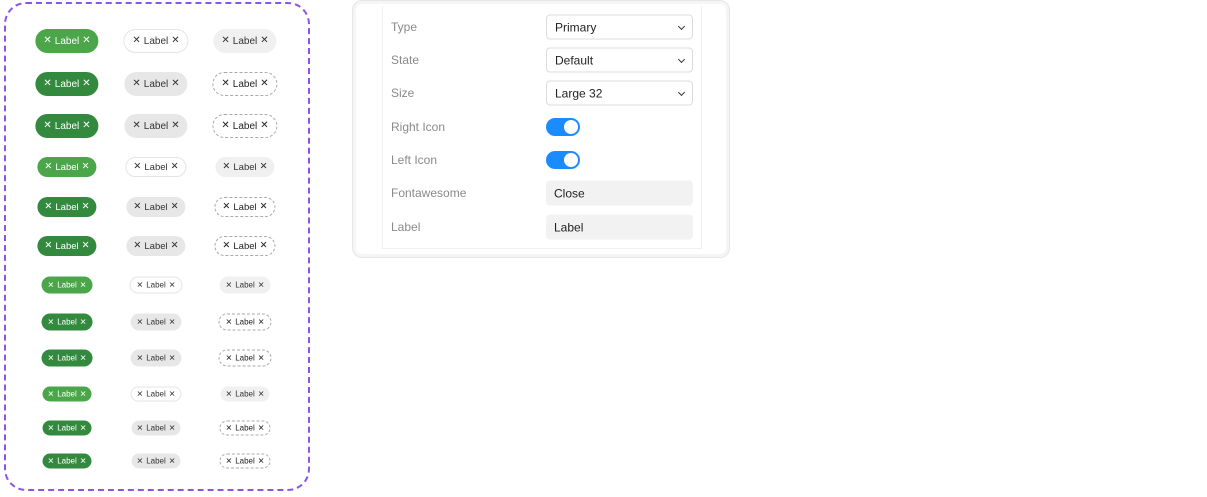  What do you see at coordinates (619, 93) in the screenshot?
I see `size-select: Large 32` at bounding box center [619, 93].